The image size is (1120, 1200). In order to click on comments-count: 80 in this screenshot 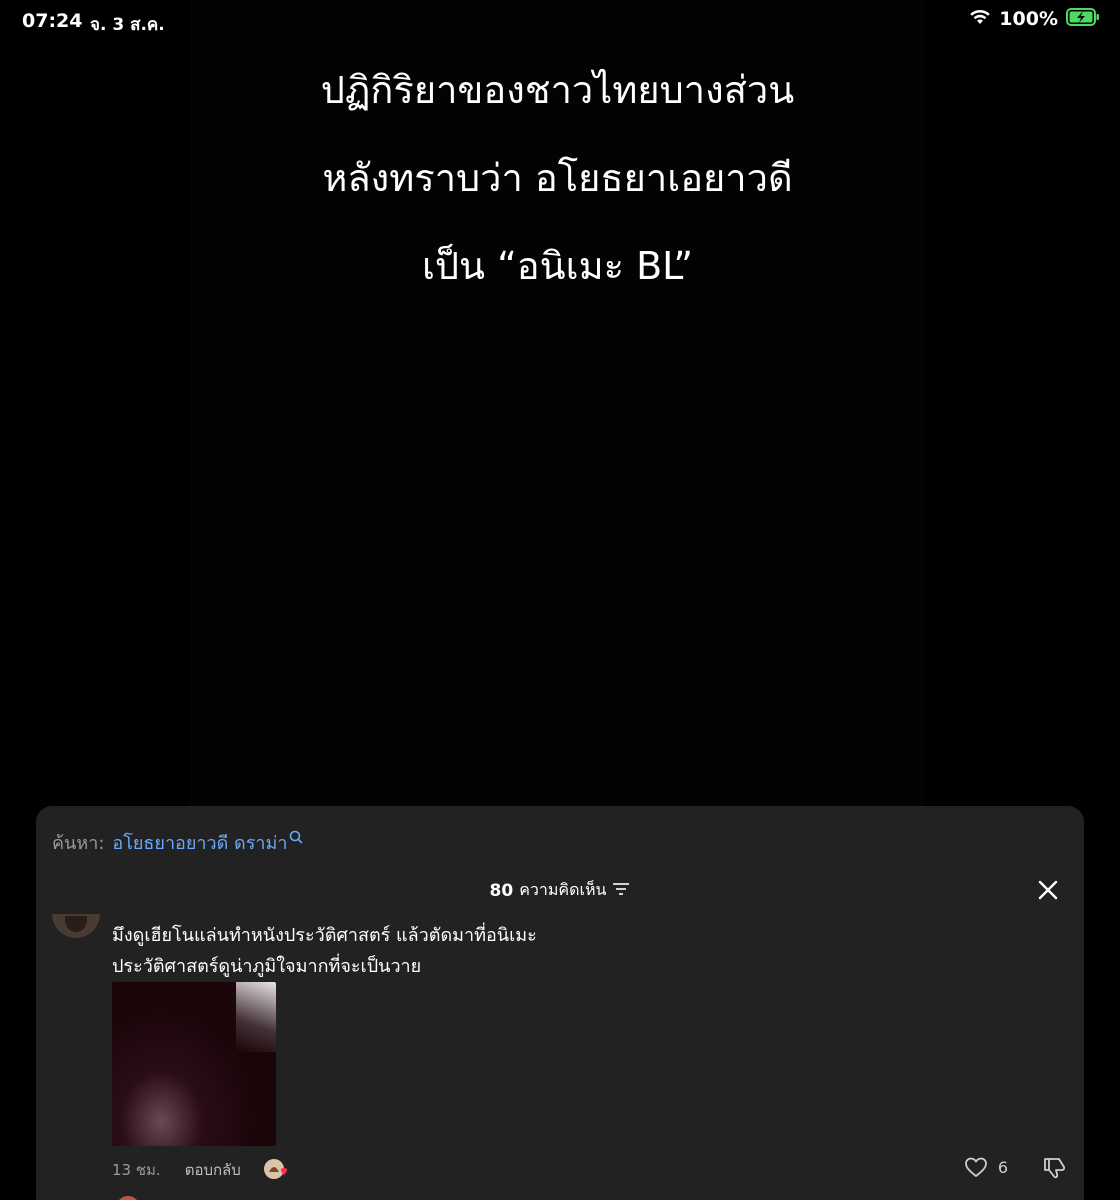, I will do `click(501, 890)`.